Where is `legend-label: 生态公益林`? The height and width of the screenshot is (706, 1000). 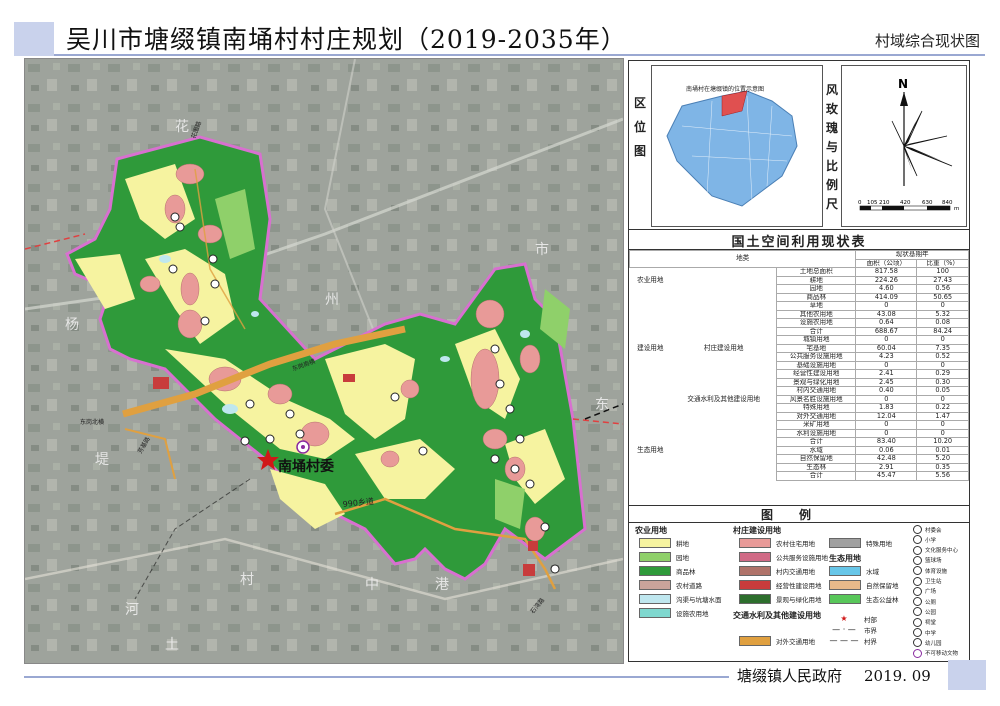
legend-label: 生态公益林 is located at coordinates (882, 599).